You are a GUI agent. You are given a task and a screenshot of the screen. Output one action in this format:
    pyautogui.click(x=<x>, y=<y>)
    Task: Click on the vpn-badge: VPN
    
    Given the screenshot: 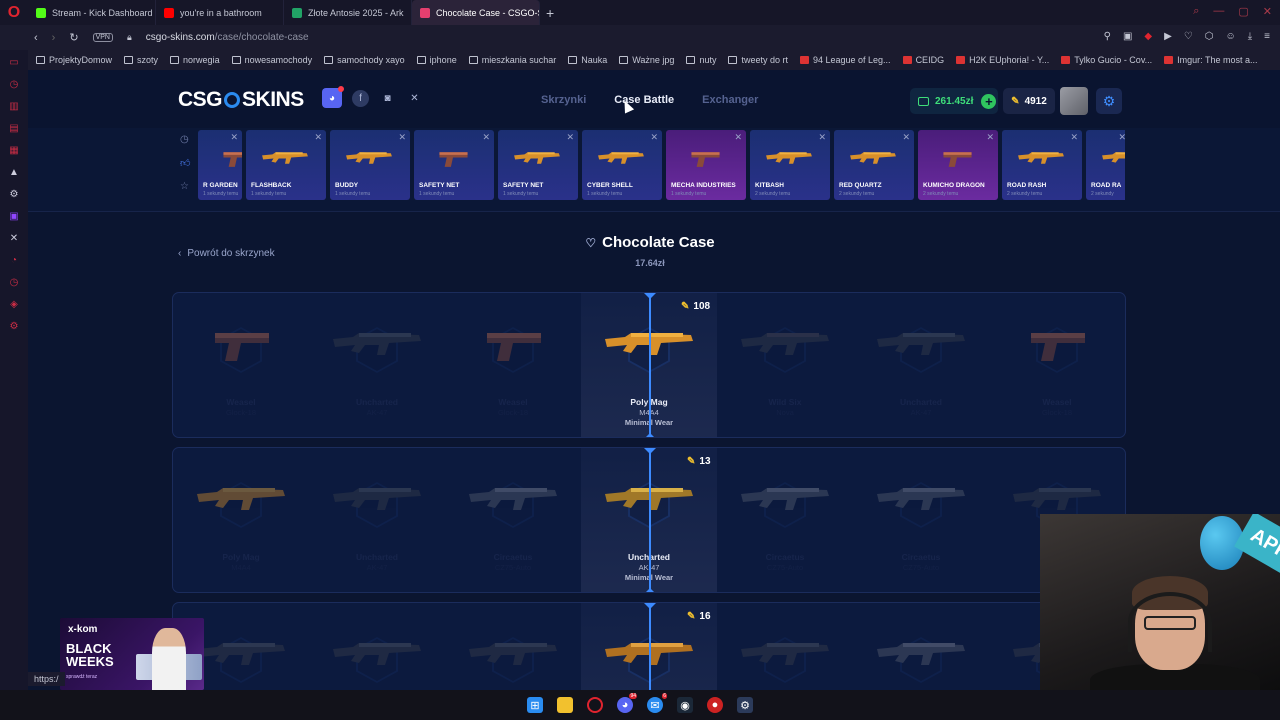 What is the action you would take?
    pyautogui.click(x=102, y=37)
    